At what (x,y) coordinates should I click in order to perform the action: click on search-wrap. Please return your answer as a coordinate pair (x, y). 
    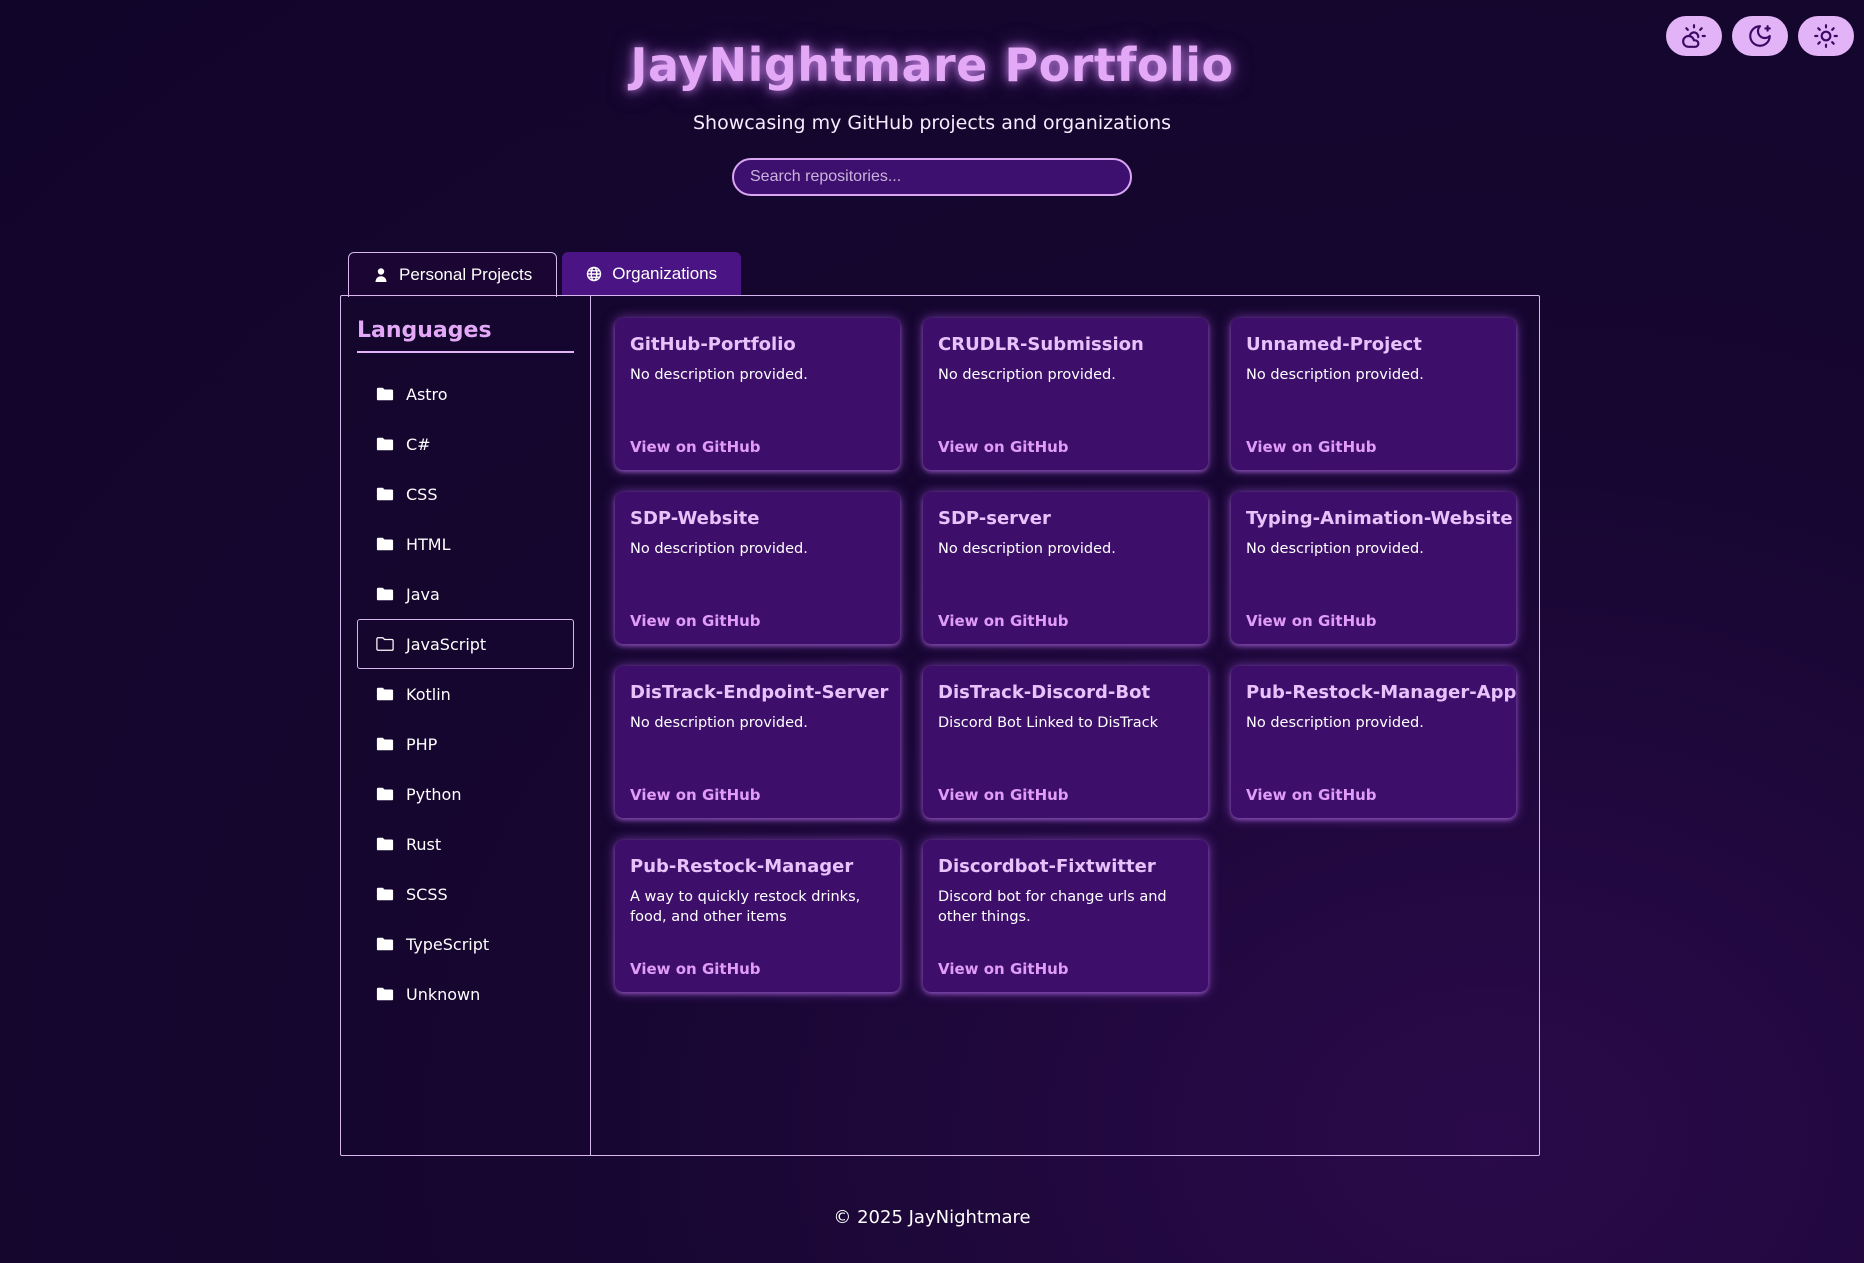
    Looking at the image, I should click on (932, 177).